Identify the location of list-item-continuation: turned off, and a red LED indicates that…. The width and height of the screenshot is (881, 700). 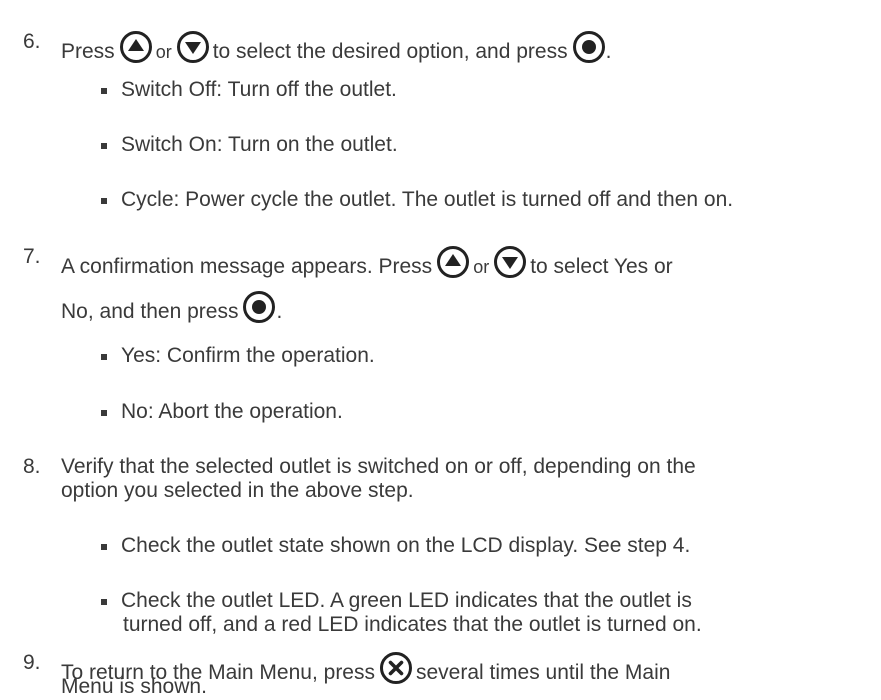
(412, 624).